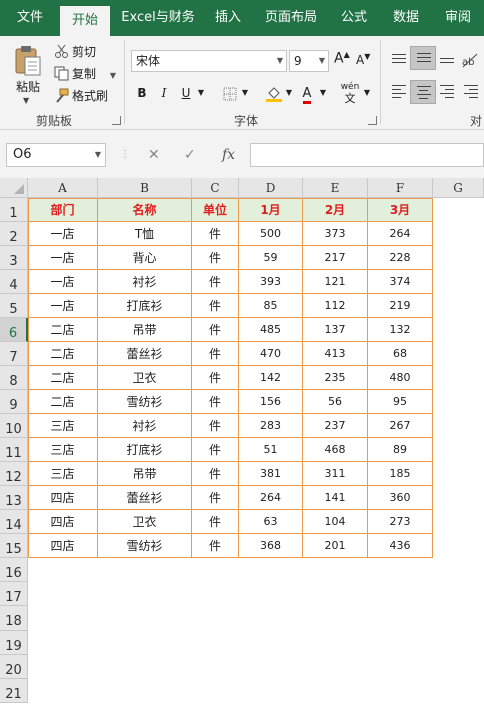 The image size is (484, 712). What do you see at coordinates (274, 93) in the screenshot?
I see `fill-color-button` at bounding box center [274, 93].